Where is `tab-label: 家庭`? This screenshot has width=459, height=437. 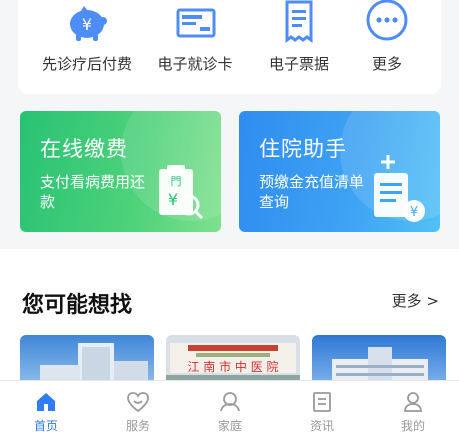
tab-label: 家庭 is located at coordinates (229, 426).